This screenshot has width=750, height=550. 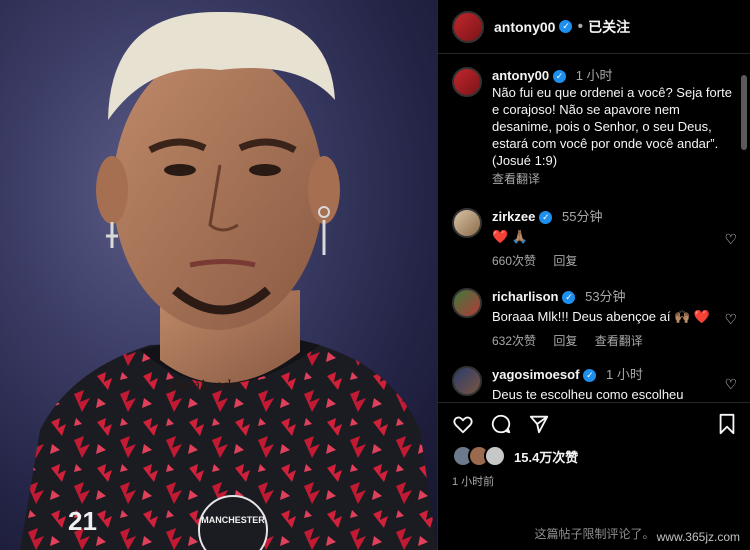 I want to click on follow-button: 已关注, so click(x=609, y=27).